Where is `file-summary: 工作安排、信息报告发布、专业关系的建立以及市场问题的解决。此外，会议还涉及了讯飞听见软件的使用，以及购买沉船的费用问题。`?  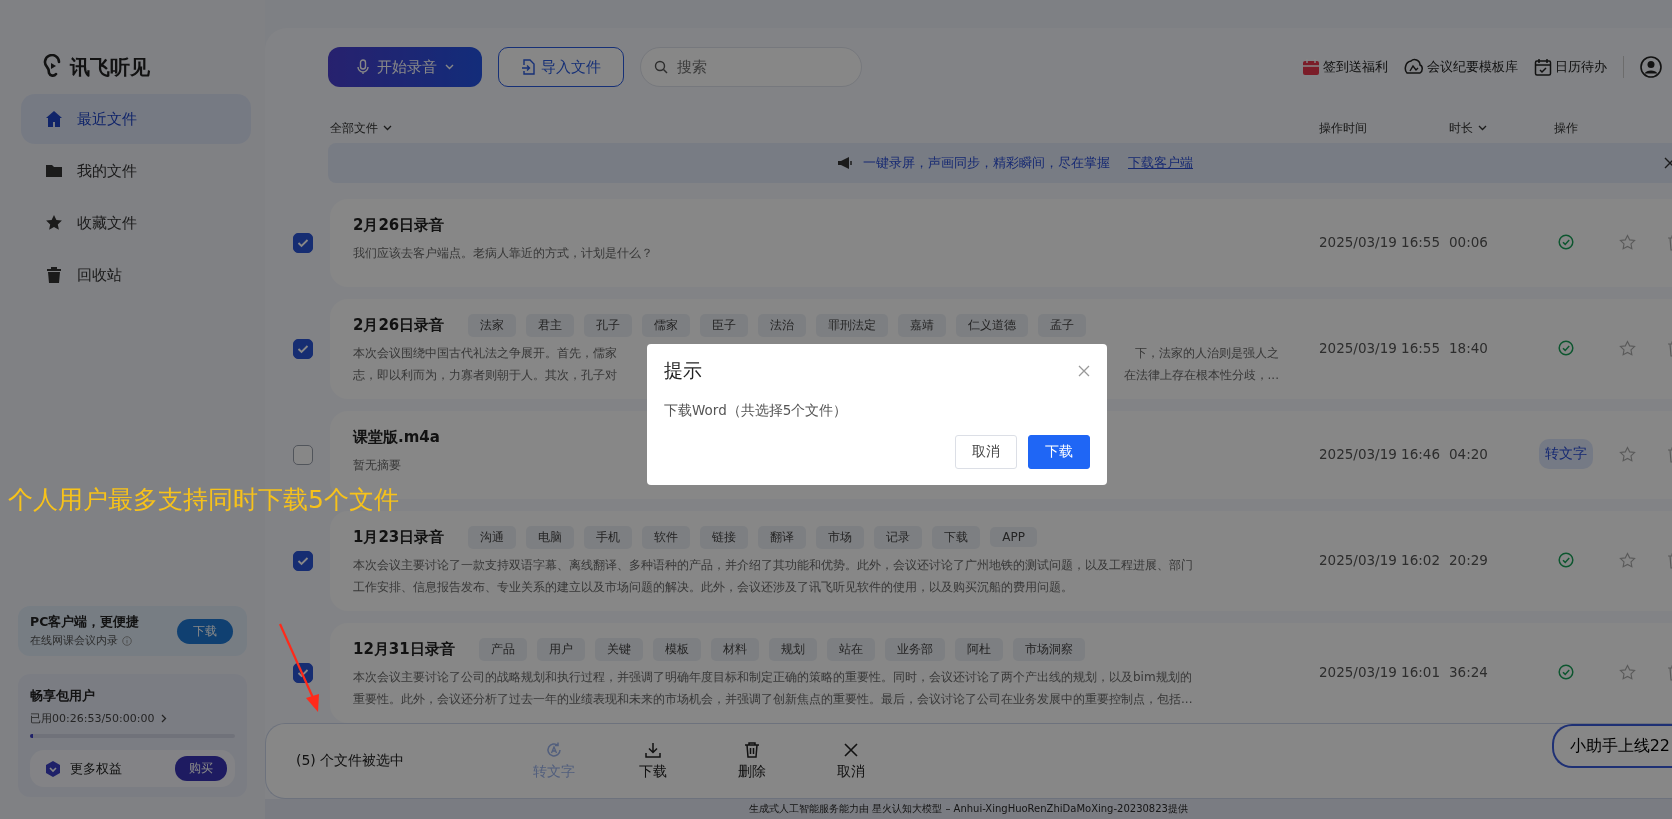
file-summary: 工作安排、信息报告发布、专业关系的建立以及市场问题的解决。此外，会议还涉及了讯飞听见软件的使用，以及购买沉船的费用问题。 is located at coordinates (713, 588).